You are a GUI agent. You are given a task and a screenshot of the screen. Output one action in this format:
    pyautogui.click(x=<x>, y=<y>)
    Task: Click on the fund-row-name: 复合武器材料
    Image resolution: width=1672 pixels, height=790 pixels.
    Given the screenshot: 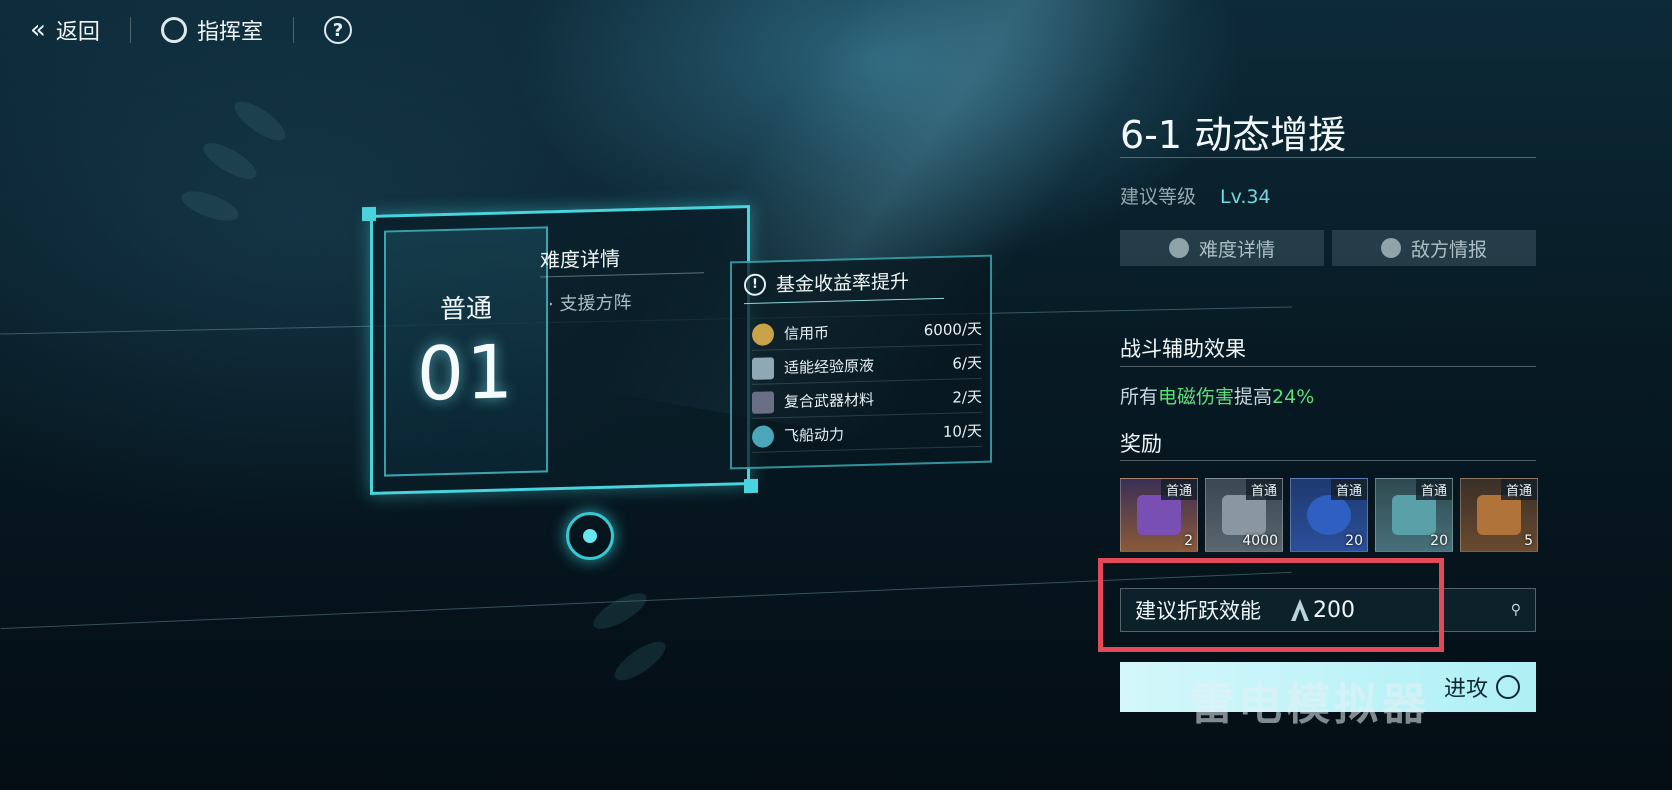 What is the action you would take?
    pyautogui.click(x=829, y=401)
    